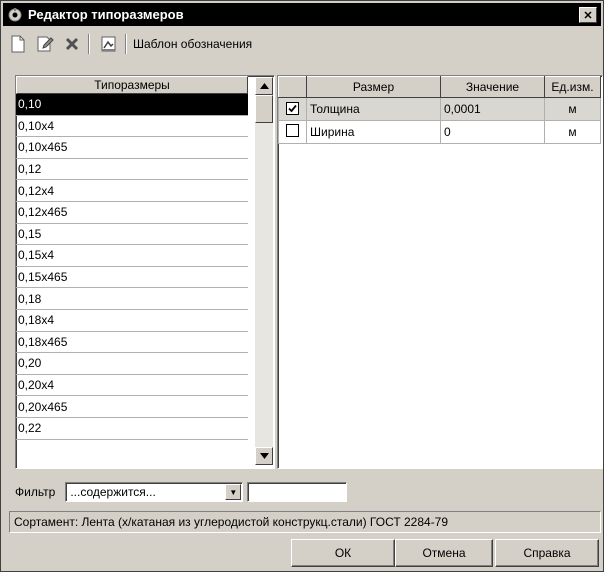  What do you see at coordinates (132, 364) in the screenshot?
I see `size-list-item: 0,20` at bounding box center [132, 364].